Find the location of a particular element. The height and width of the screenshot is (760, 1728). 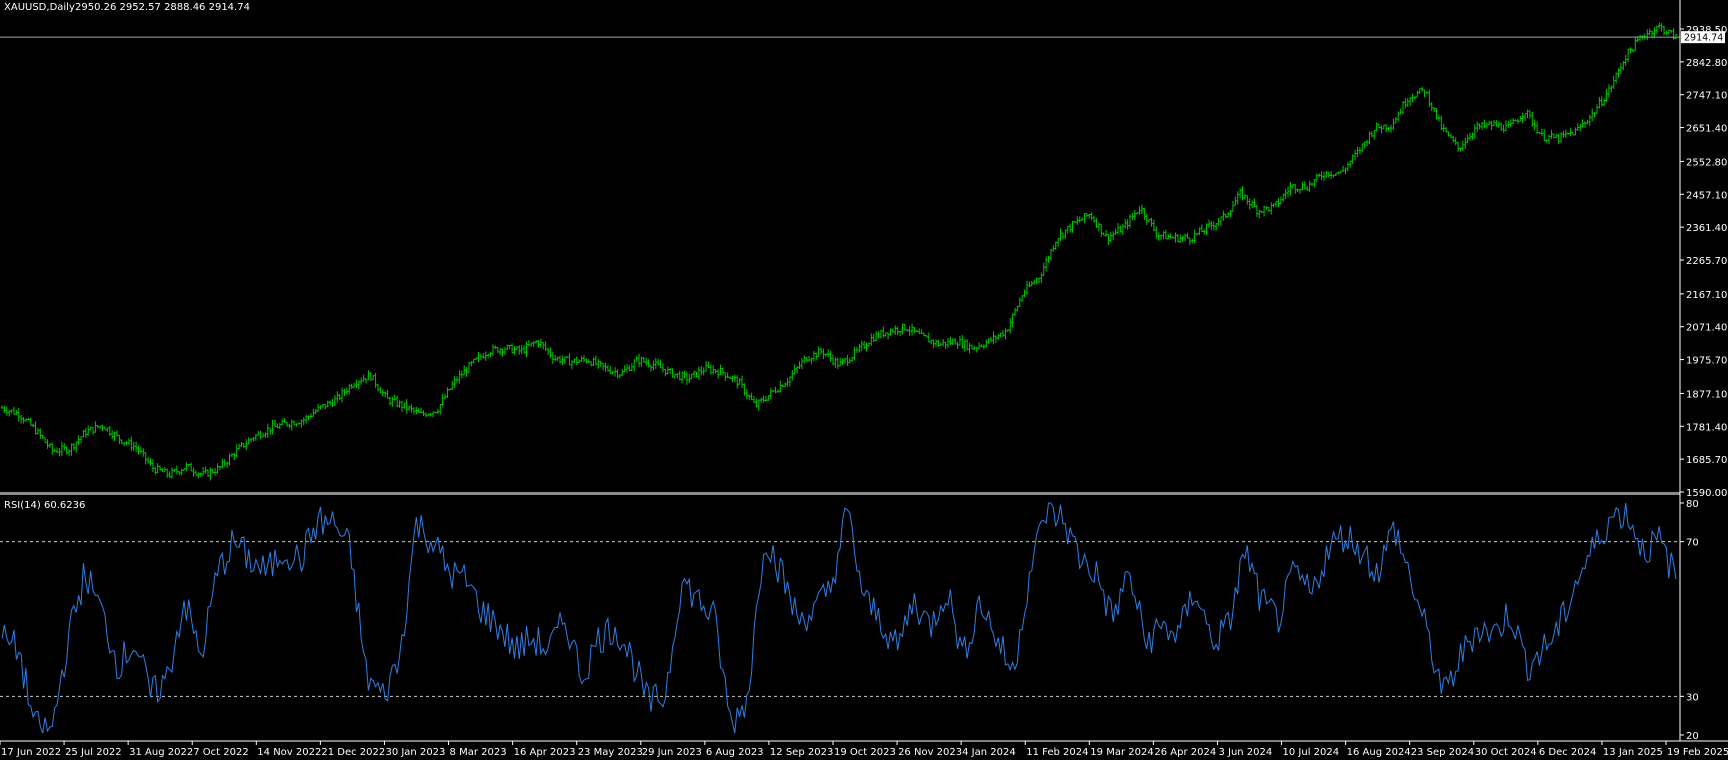

time-tick-label: 10 Jul 2024 is located at coordinates (1311, 752).